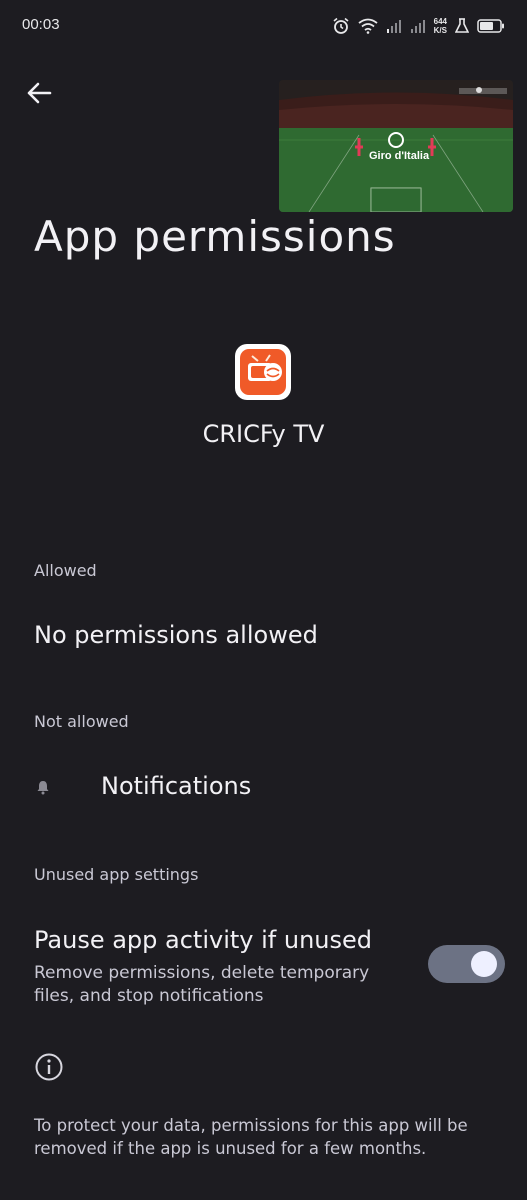 The image size is (527, 1200). What do you see at coordinates (466, 964) in the screenshot?
I see `pause-activity-toggle` at bounding box center [466, 964].